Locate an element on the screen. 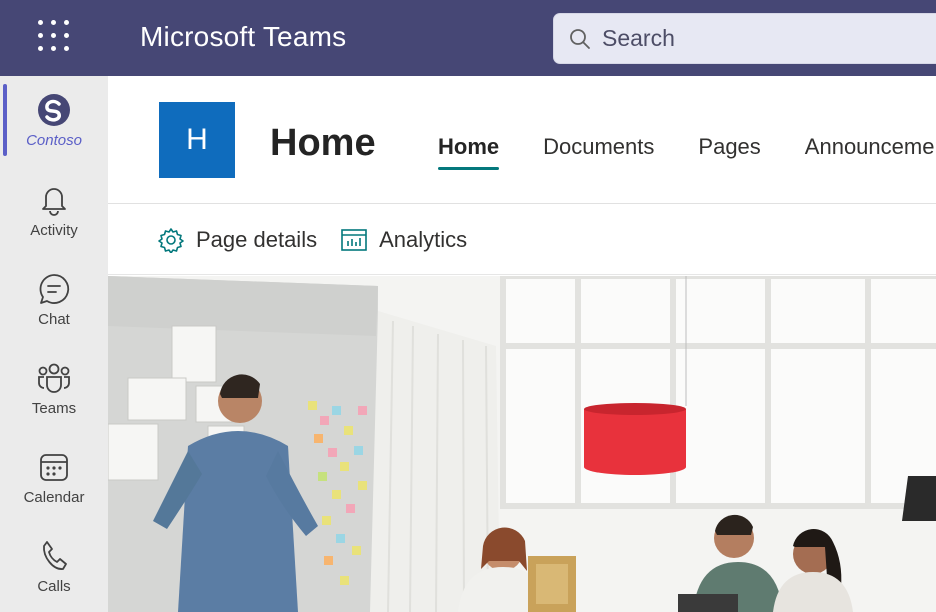 The image size is (936, 612). rail-item-activity: Activity is located at coordinates (54, 224).